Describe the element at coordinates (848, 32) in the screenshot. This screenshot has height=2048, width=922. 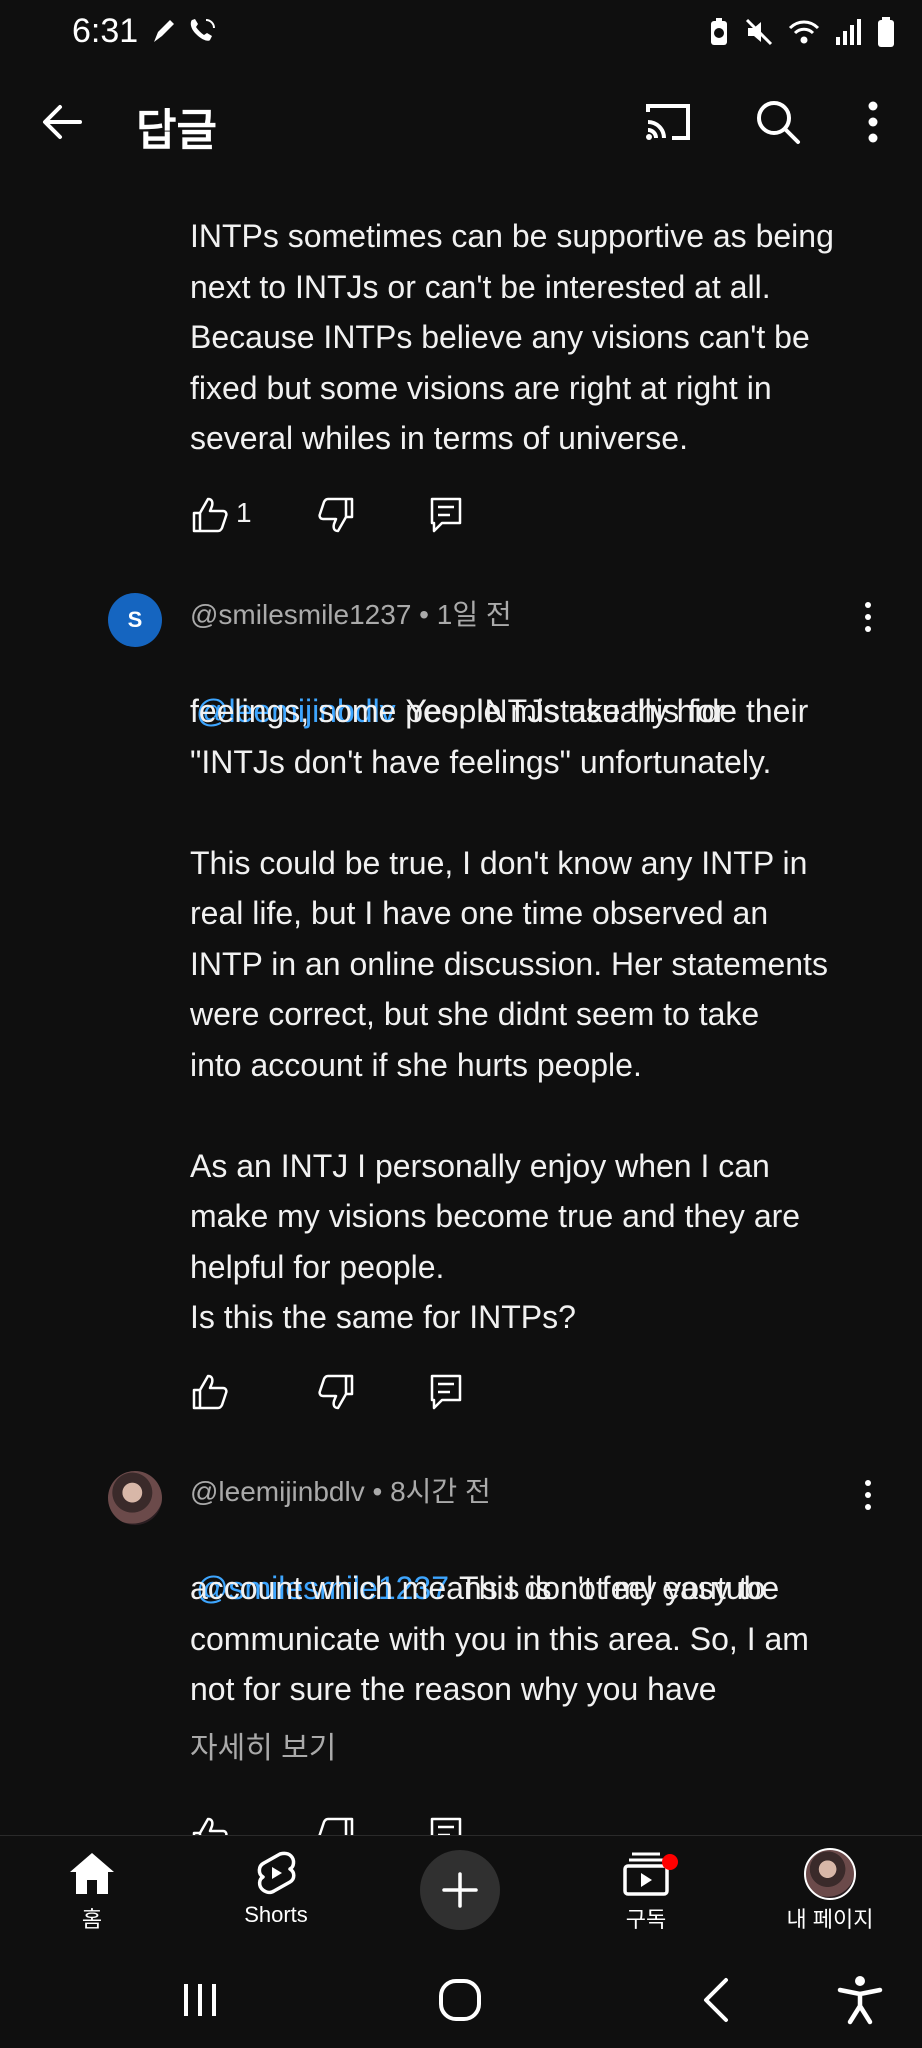
I see `signal-icon` at that location.